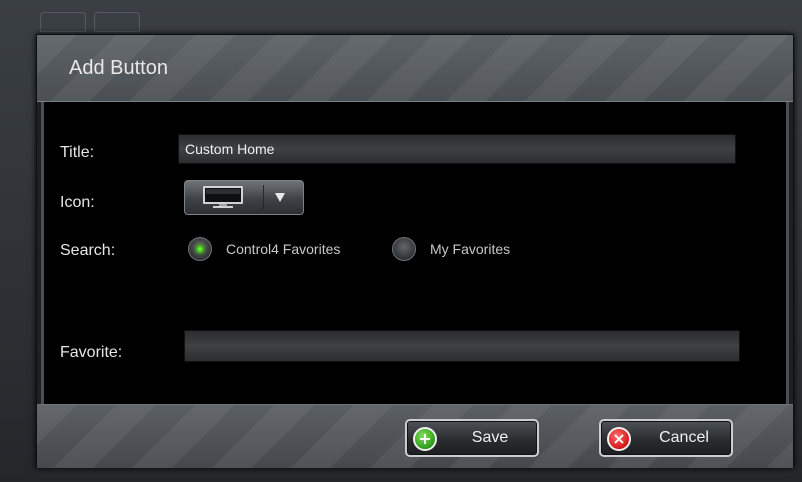  Describe the element at coordinates (118, 68) in the screenshot. I see `dialog-title: Add Button` at that location.